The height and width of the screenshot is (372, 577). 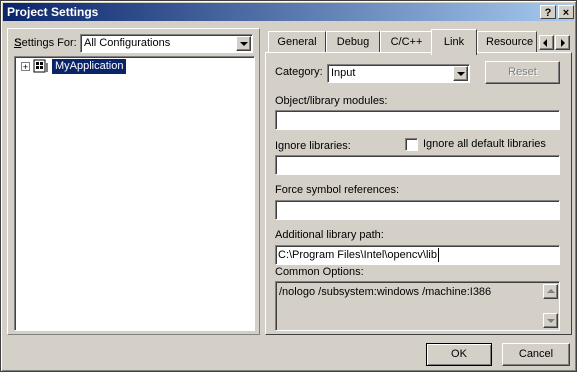 I want to click on tab-general: General, so click(x=297, y=42).